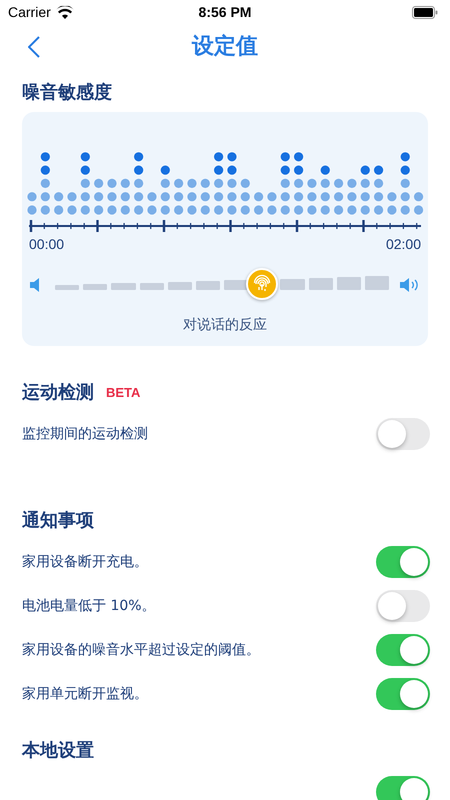  Describe the element at coordinates (58, 750) in the screenshot. I see `section-heading: 本地设置` at that location.